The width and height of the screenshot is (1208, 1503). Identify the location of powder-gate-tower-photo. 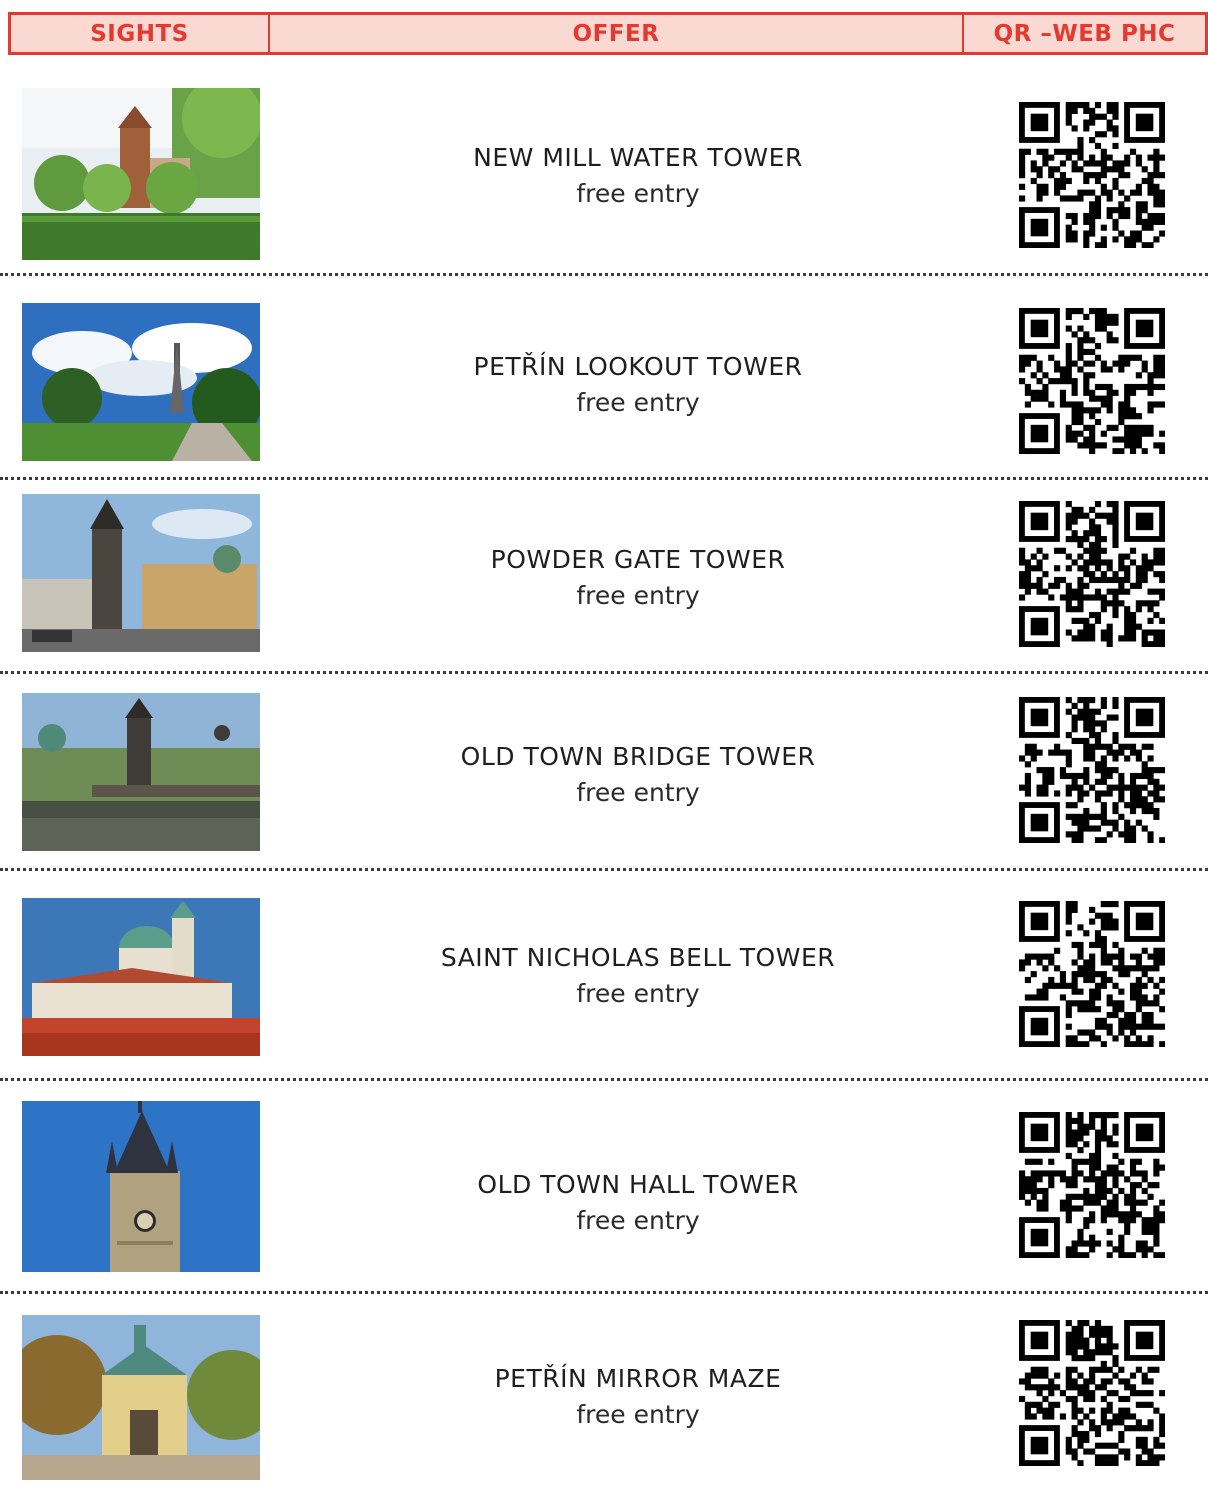
(141, 573).